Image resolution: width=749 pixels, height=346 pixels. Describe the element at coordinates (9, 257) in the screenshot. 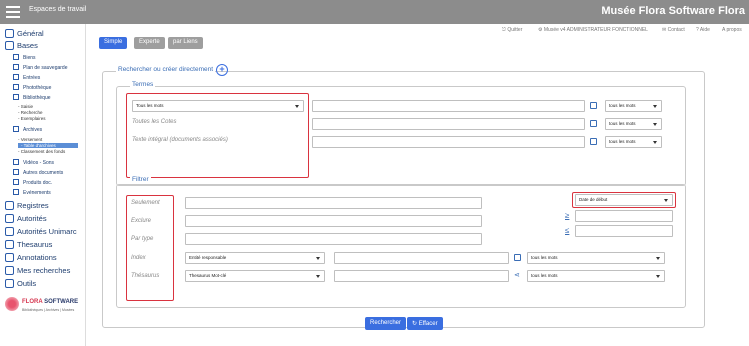

I see `annotation-icon` at that location.